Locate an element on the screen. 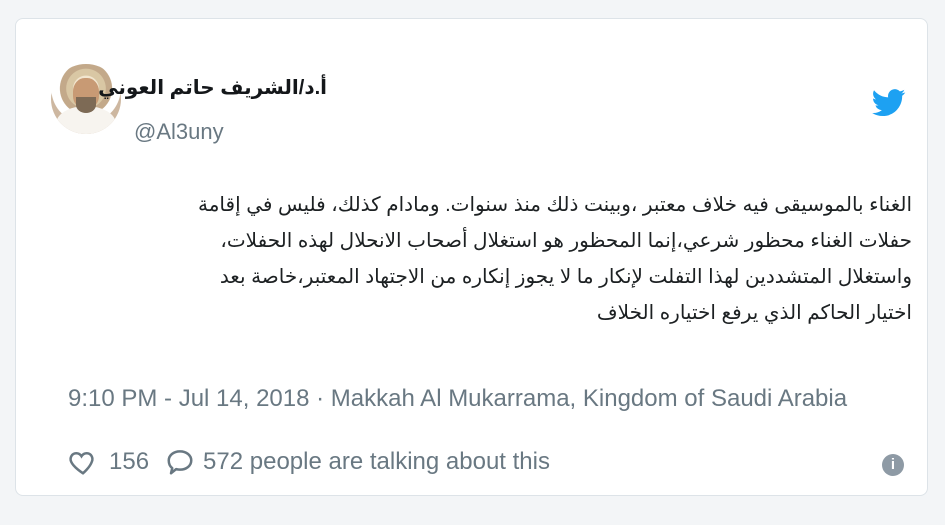 Image resolution: width=945 pixels, height=525 pixels. twitter-logo is located at coordinates (889, 103).